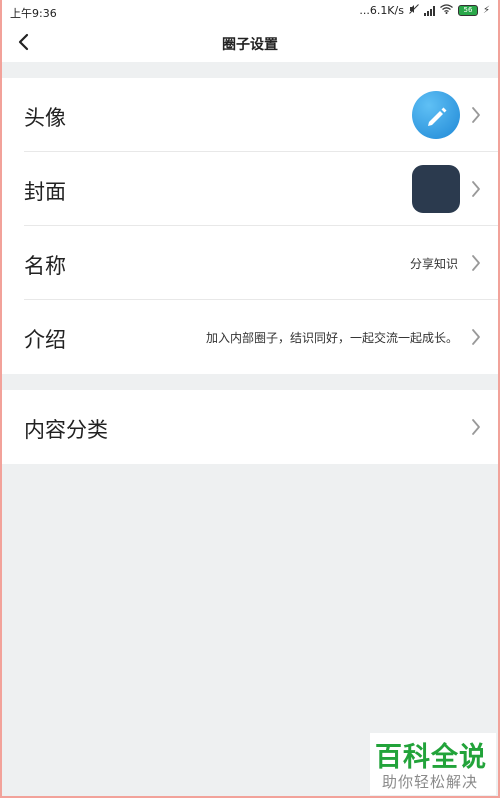 This screenshot has width=500, height=798. Describe the element at coordinates (433, 264) in the screenshot. I see `row-value: 分享知识` at that location.